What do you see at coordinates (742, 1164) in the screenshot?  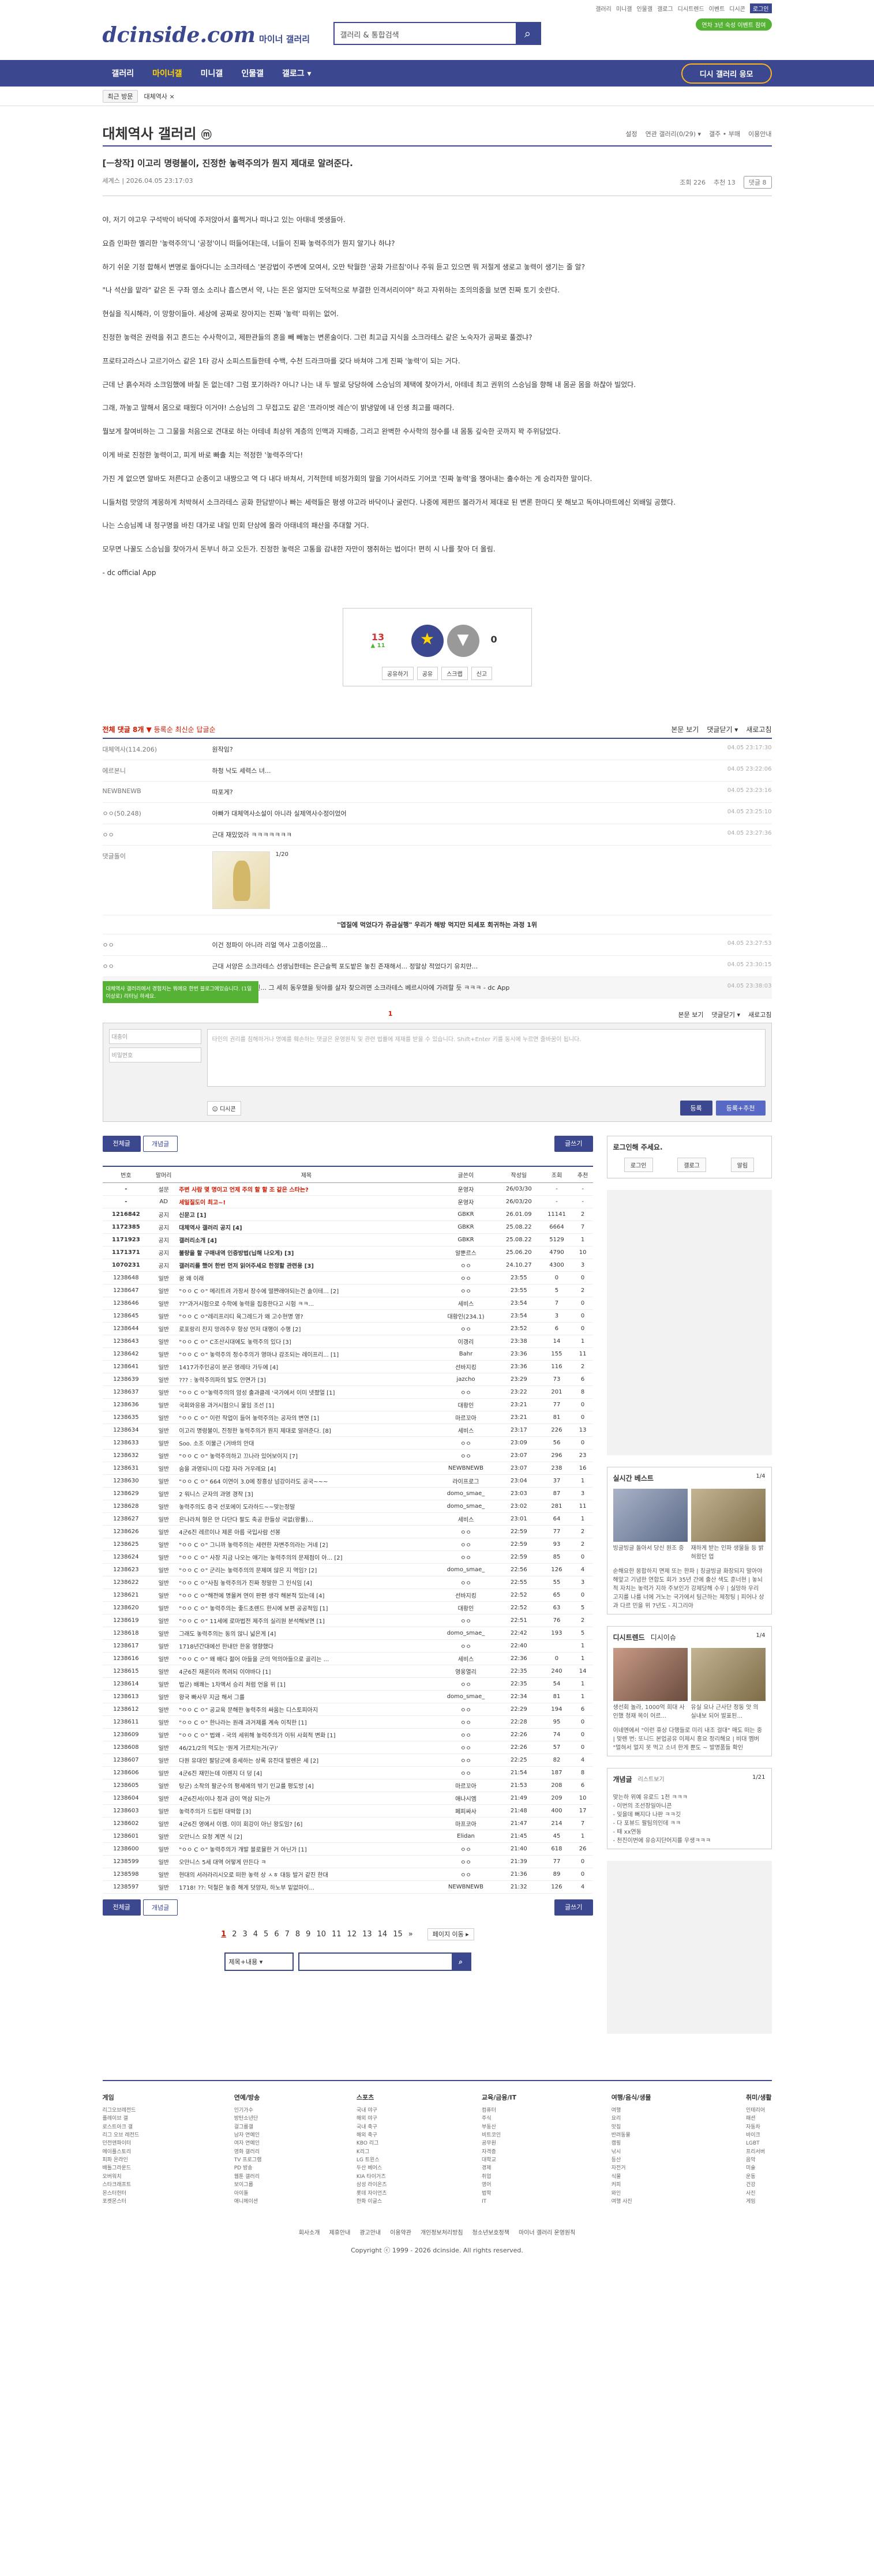 I see `login-button-2: 알림` at bounding box center [742, 1164].